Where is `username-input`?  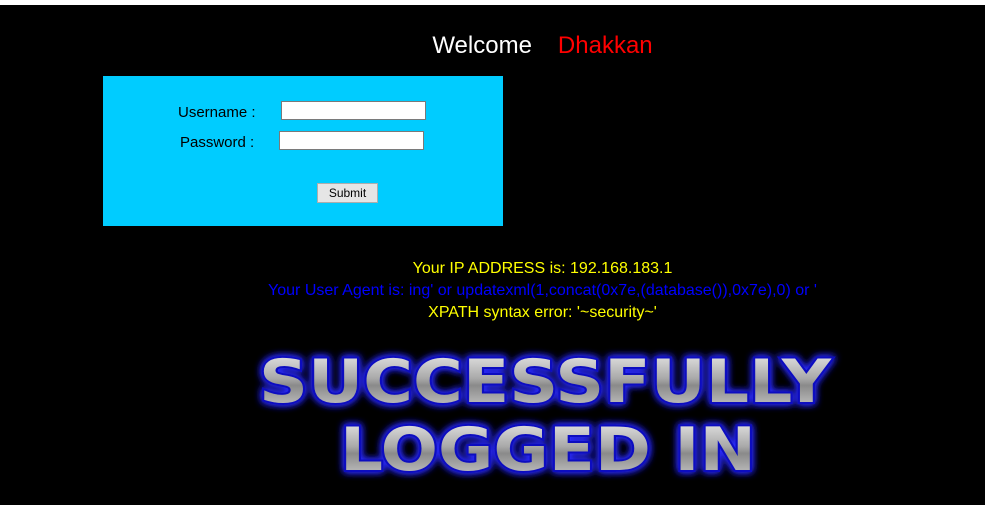
username-input is located at coordinates (353, 110).